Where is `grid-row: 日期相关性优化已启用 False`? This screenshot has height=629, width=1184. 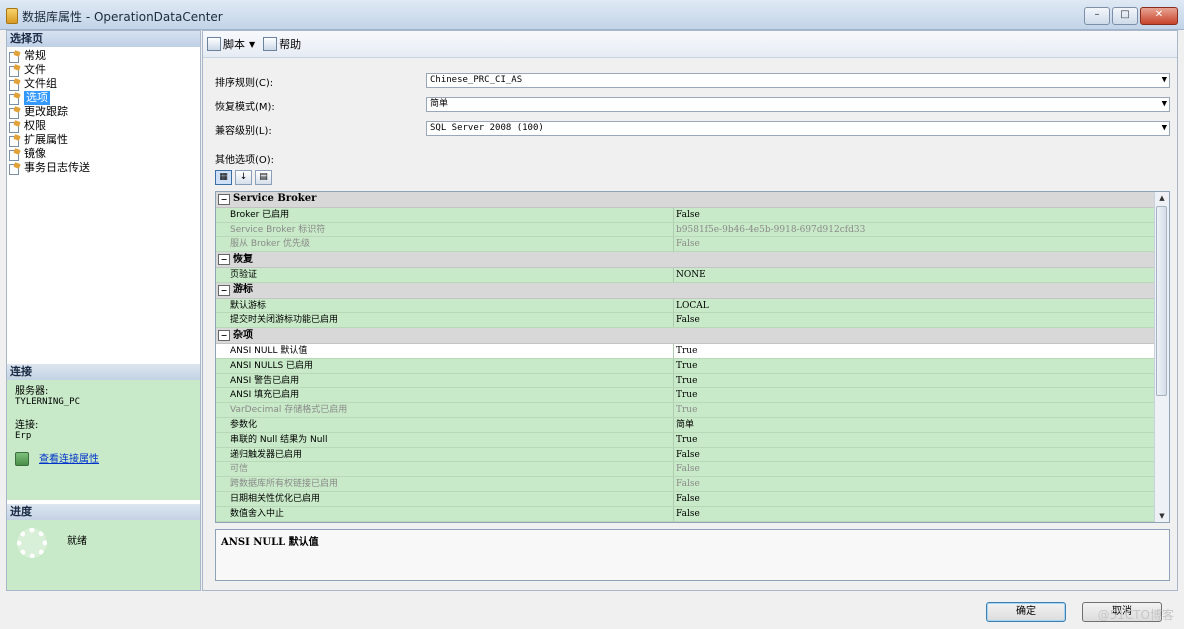
grid-row: 日期相关性优化已启用 False is located at coordinates (686, 499).